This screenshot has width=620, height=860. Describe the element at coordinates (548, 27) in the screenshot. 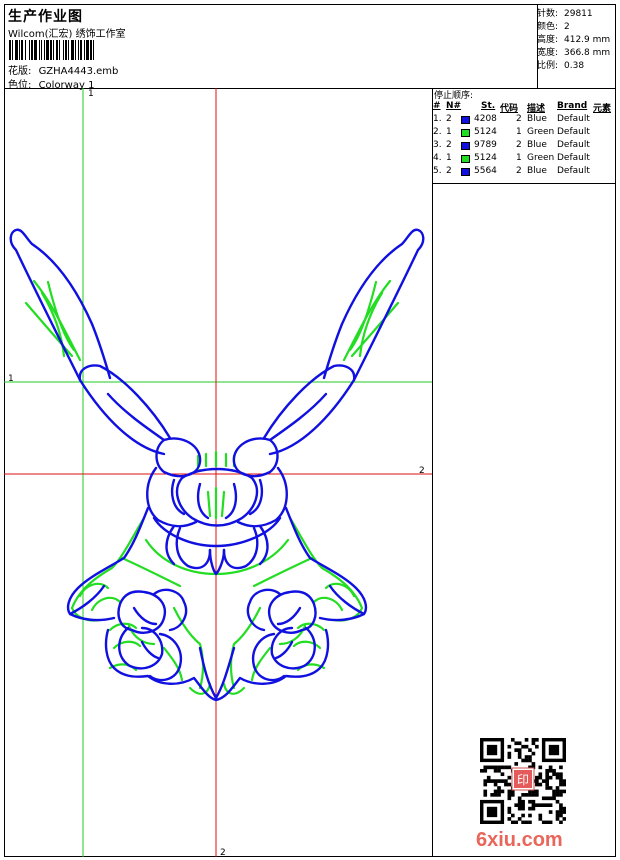

I see `meta-label: 颜色:` at that location.